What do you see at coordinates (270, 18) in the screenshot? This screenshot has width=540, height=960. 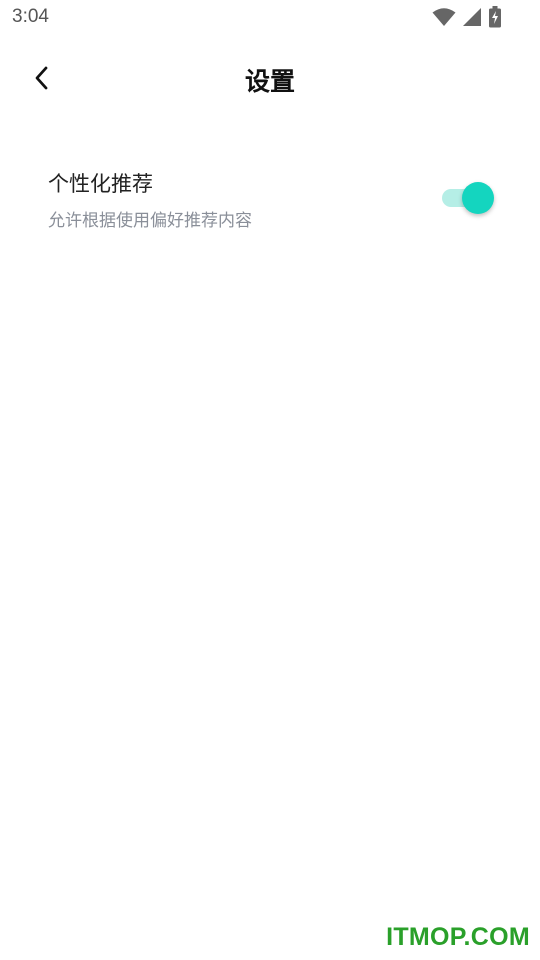 I see `status-bar: 3:04` at bounding box center [270, 18].